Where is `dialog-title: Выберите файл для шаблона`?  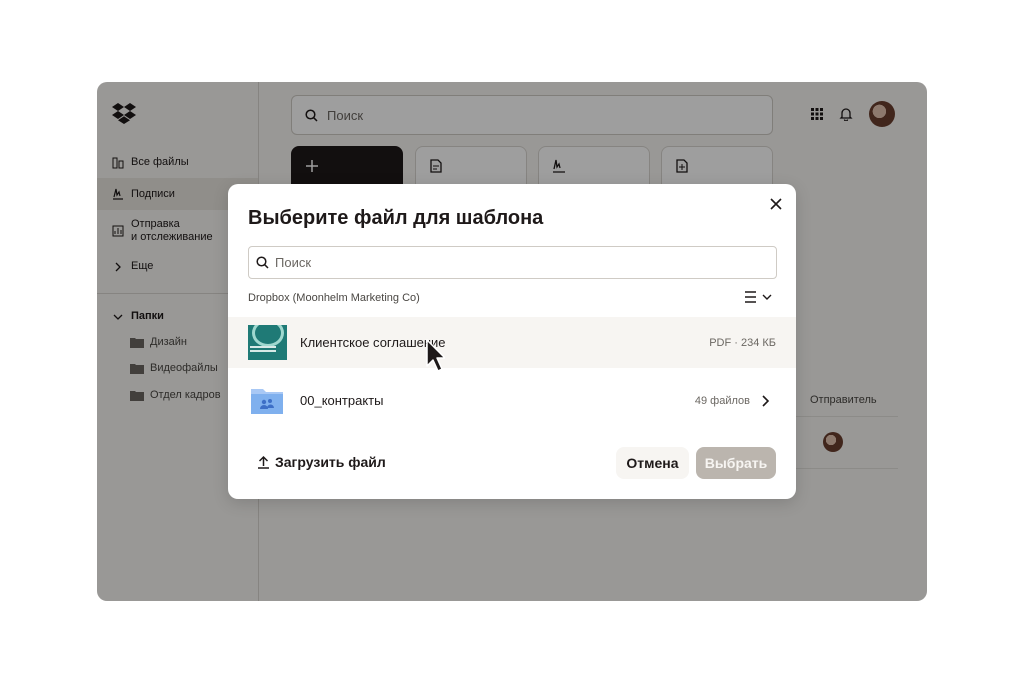
dialog-title: Выберите файл для шаблона is located at coordinates (396, 218).